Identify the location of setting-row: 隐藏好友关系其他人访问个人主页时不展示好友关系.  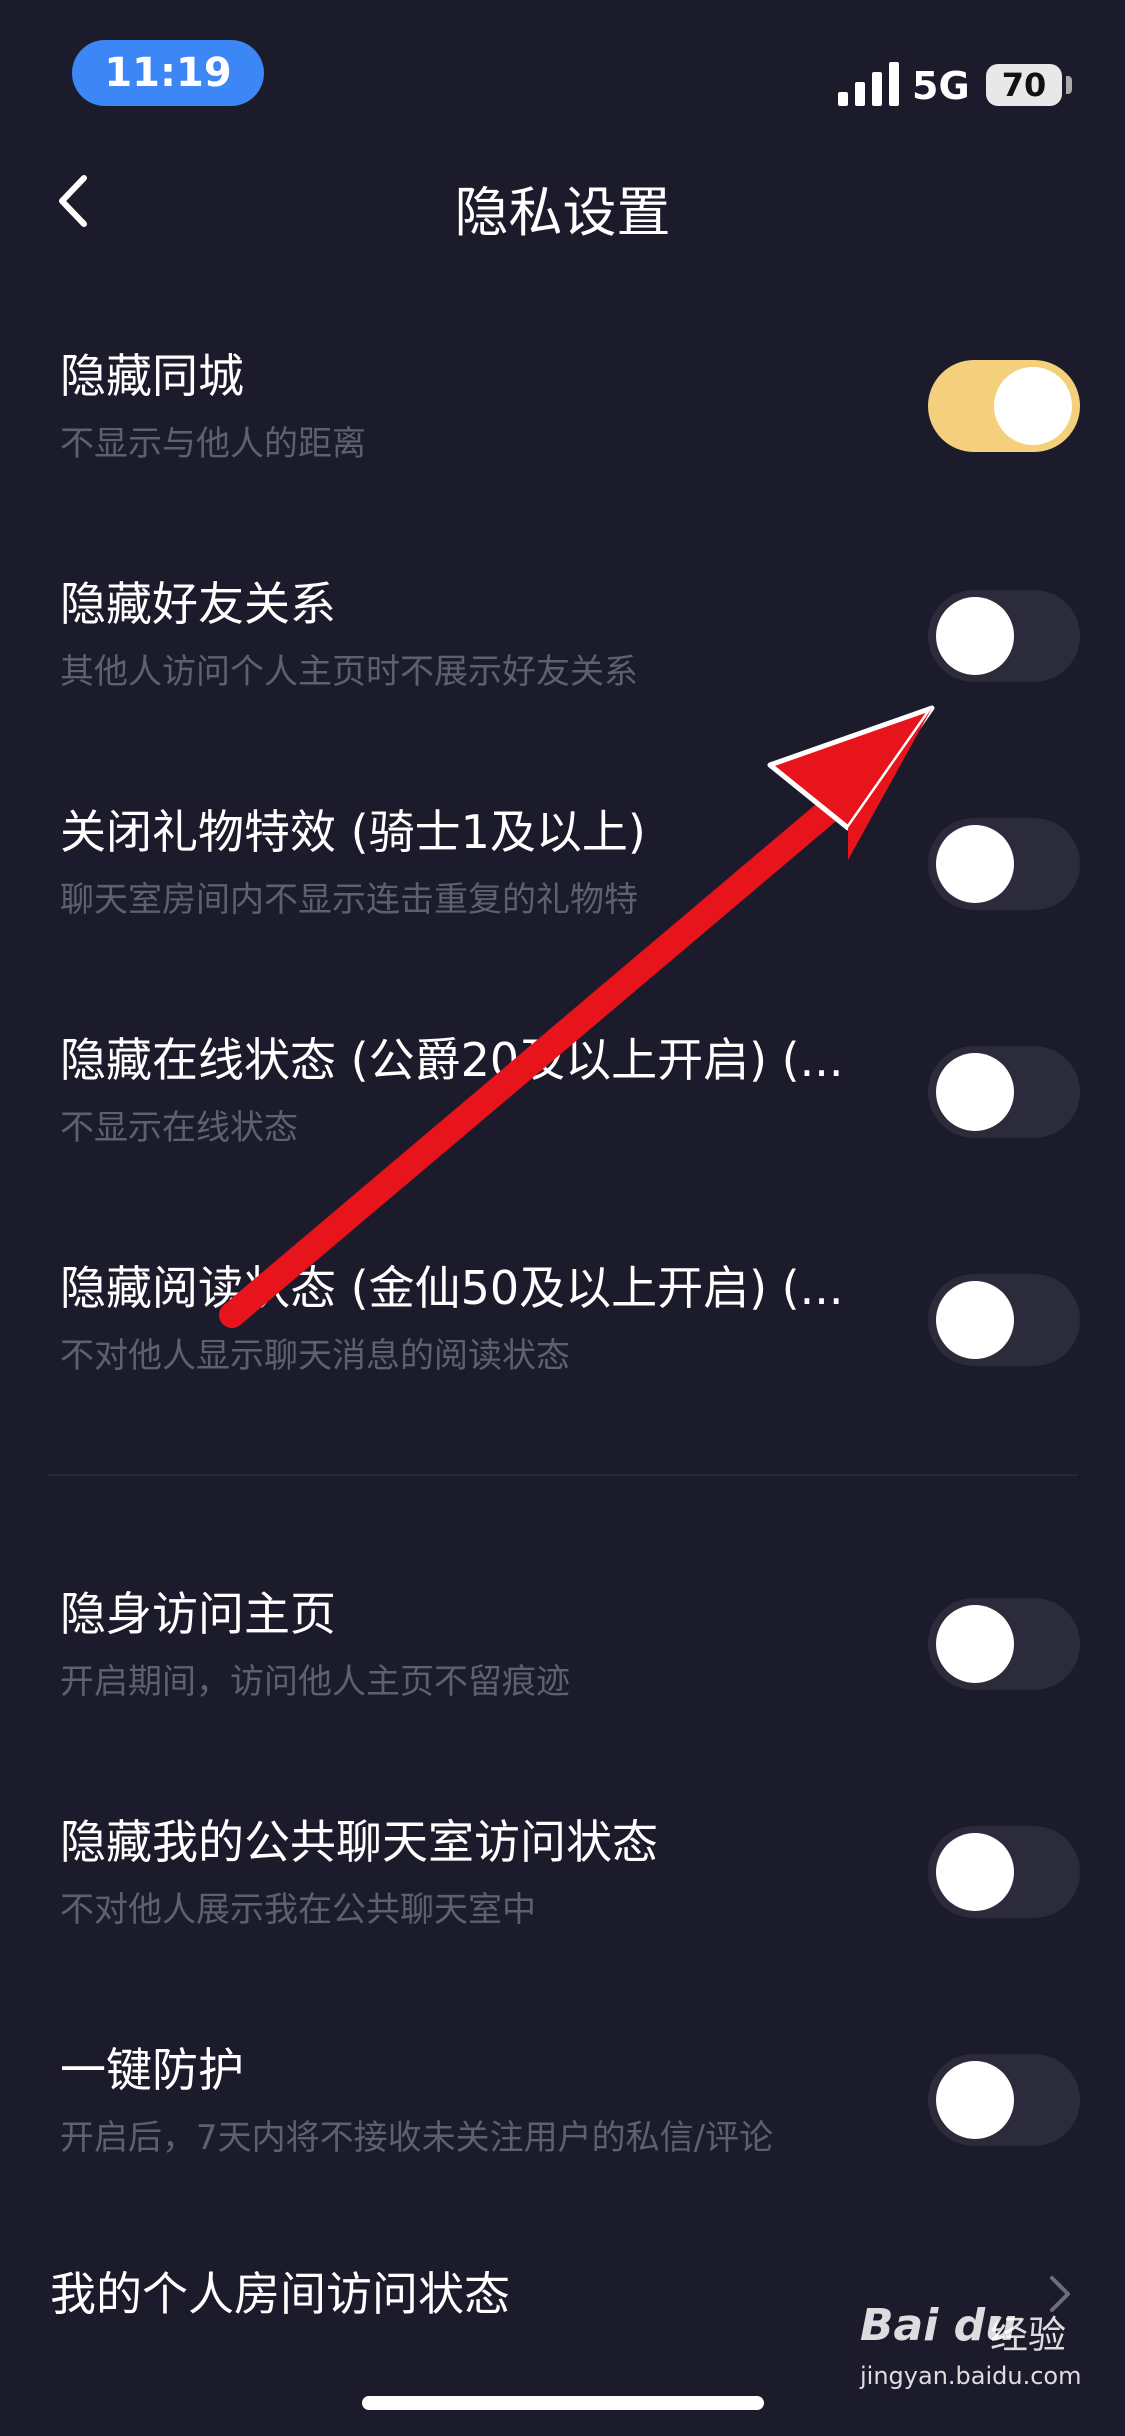
(562, 668).